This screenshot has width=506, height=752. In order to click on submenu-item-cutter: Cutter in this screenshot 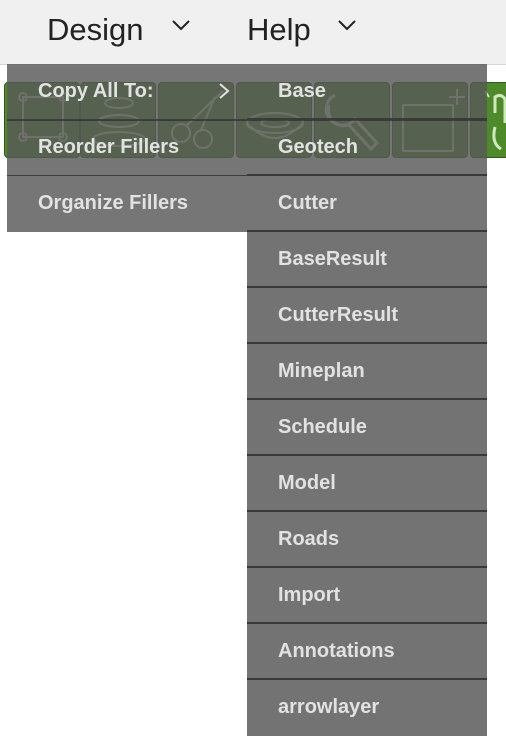, I will do `click(367, 204)`.